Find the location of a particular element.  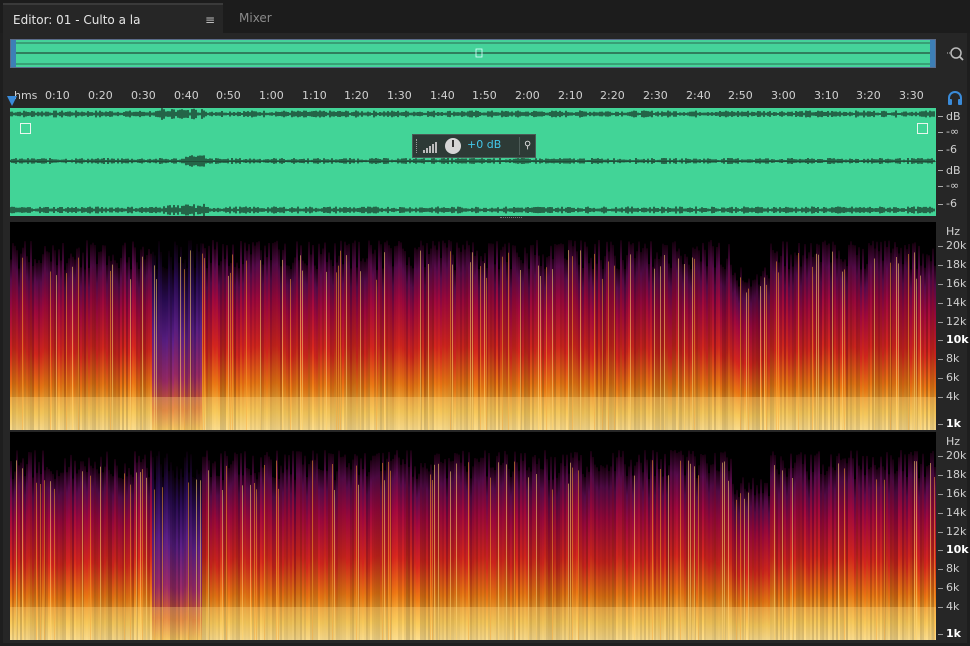

tab-mixer-label: Mixer is located at coordinates (255, 18).